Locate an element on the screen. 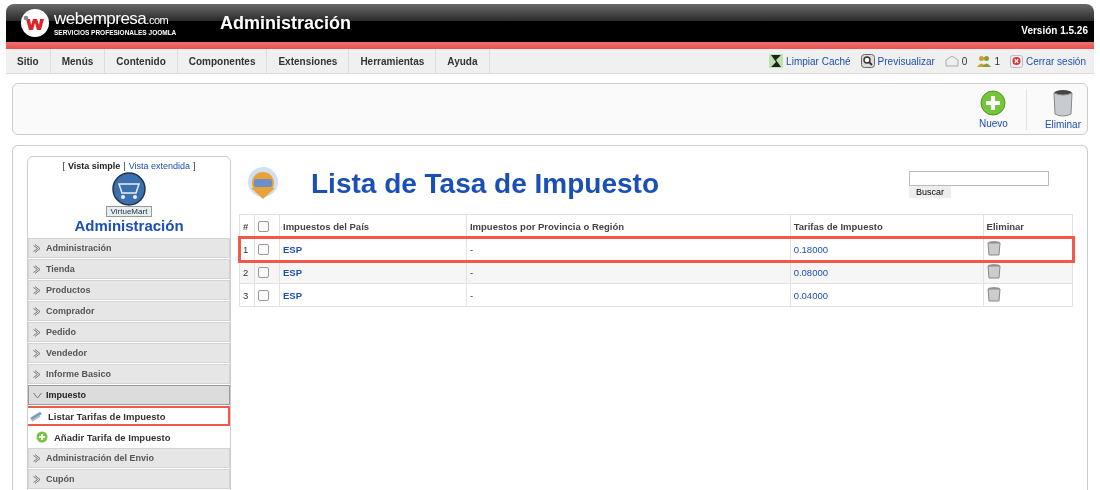  tax-icon is located at coordinates (263, 184).